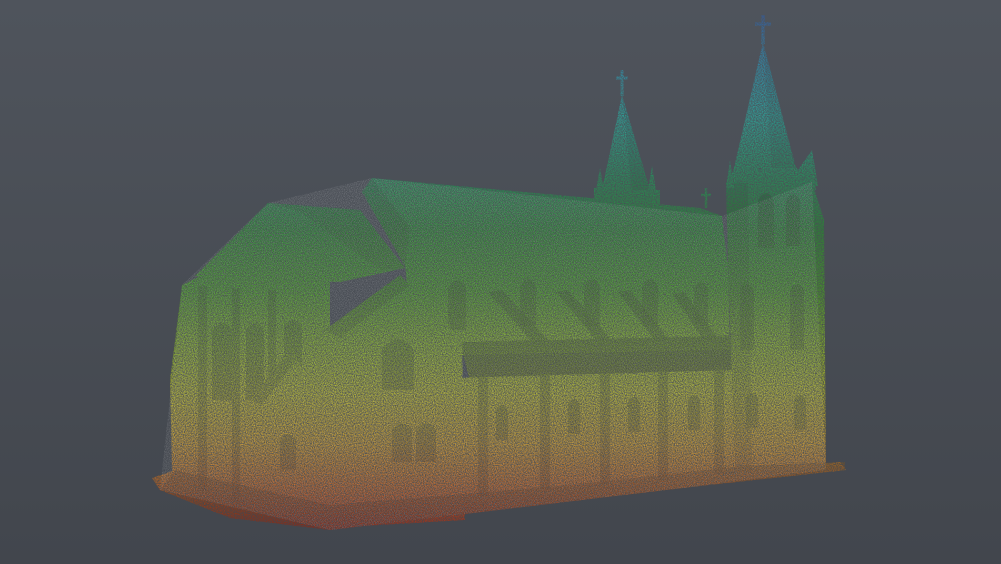 The height and width of the screenshot is (564, 1001). I want to click on nave-cross, so click(706, 198).